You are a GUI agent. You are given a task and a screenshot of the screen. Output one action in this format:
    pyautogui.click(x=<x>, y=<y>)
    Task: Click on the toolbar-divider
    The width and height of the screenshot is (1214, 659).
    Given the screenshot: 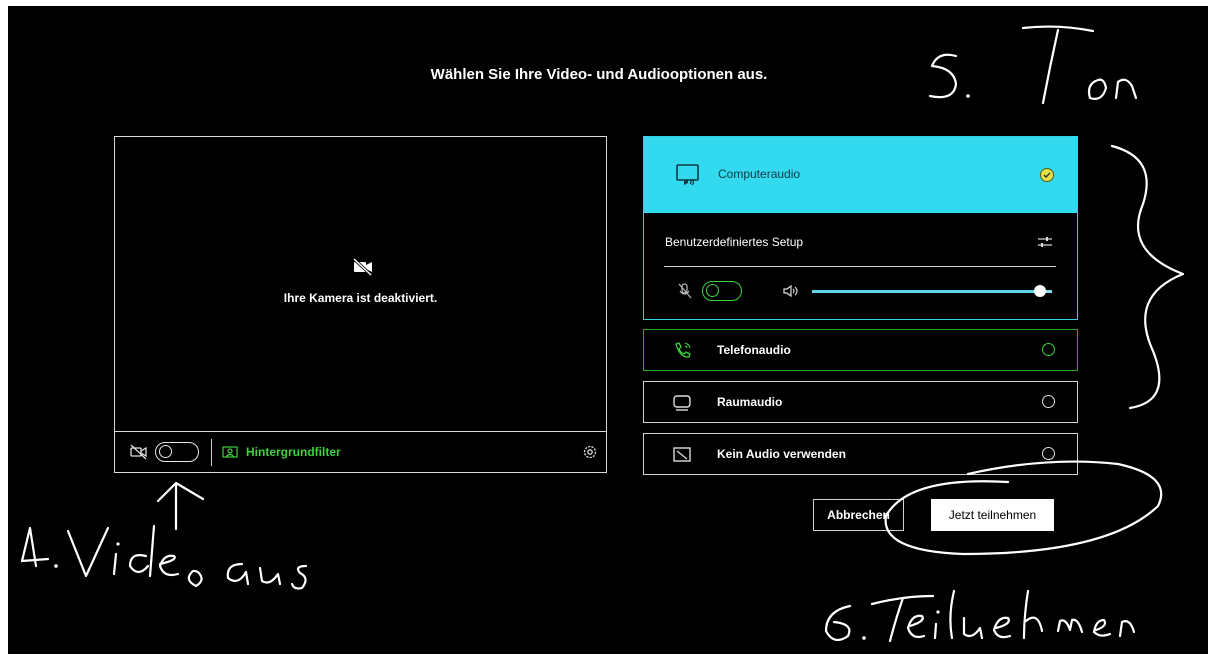 What is the action you would take?
    pyautogui.click(x=211, y=452)
    